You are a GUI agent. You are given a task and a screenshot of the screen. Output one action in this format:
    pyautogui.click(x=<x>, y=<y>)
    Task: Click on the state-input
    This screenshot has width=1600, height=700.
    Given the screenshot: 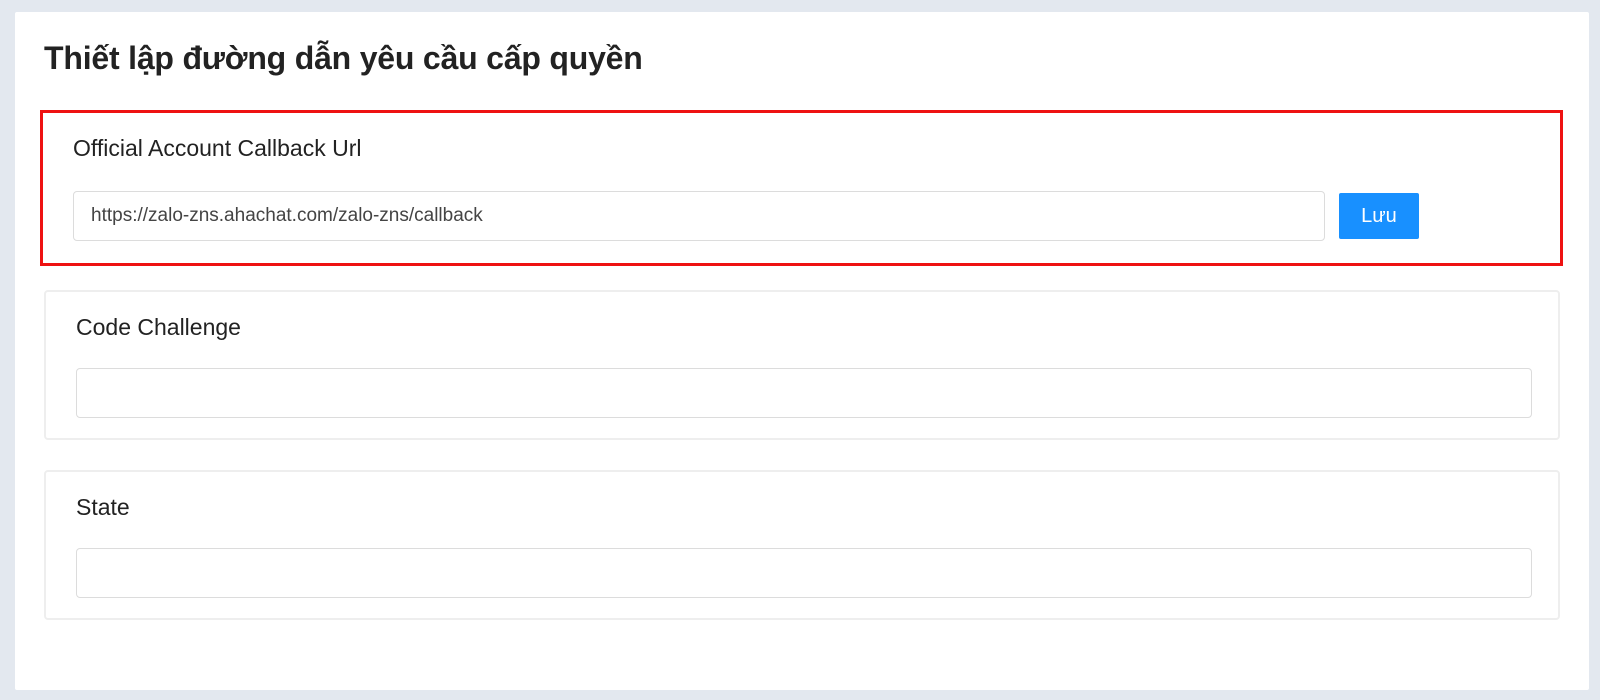 What is the action you would take?
    pyautogui.click(x=804, y=573)
    